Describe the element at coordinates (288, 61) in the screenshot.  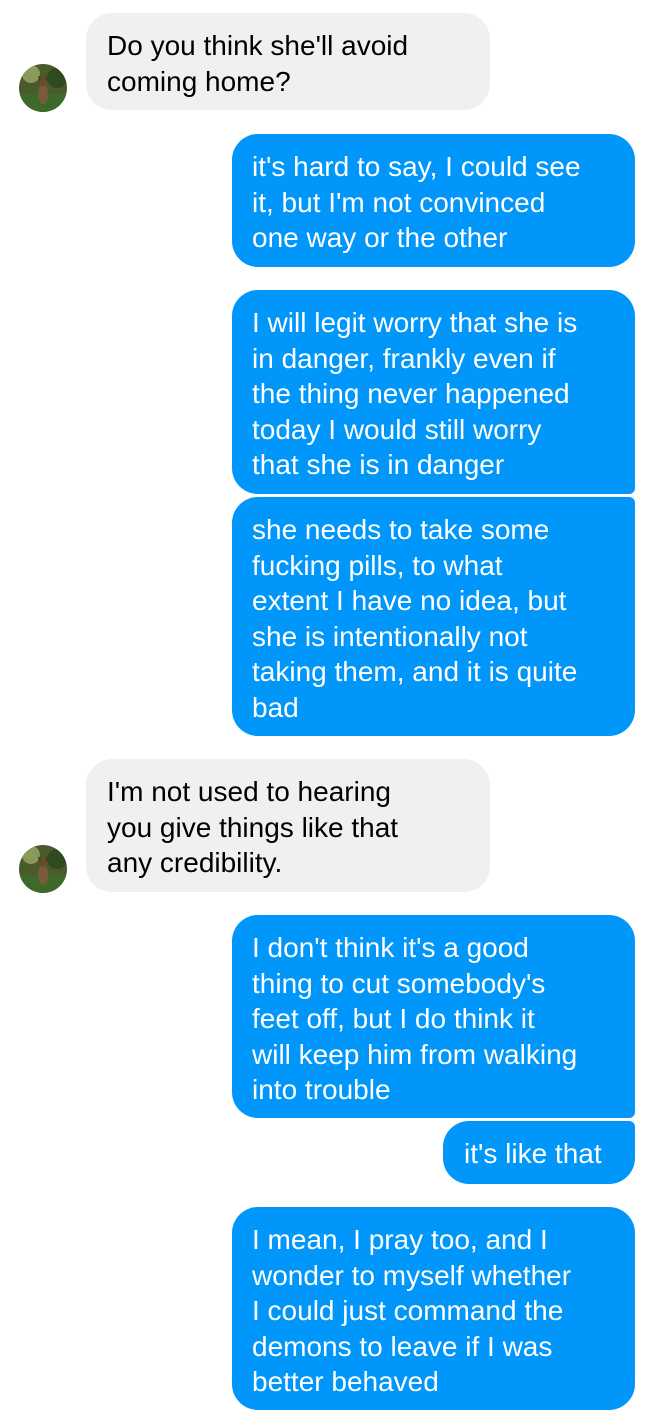
I see `incoming-message: Do you think she'll avoid coming home?` at that location.